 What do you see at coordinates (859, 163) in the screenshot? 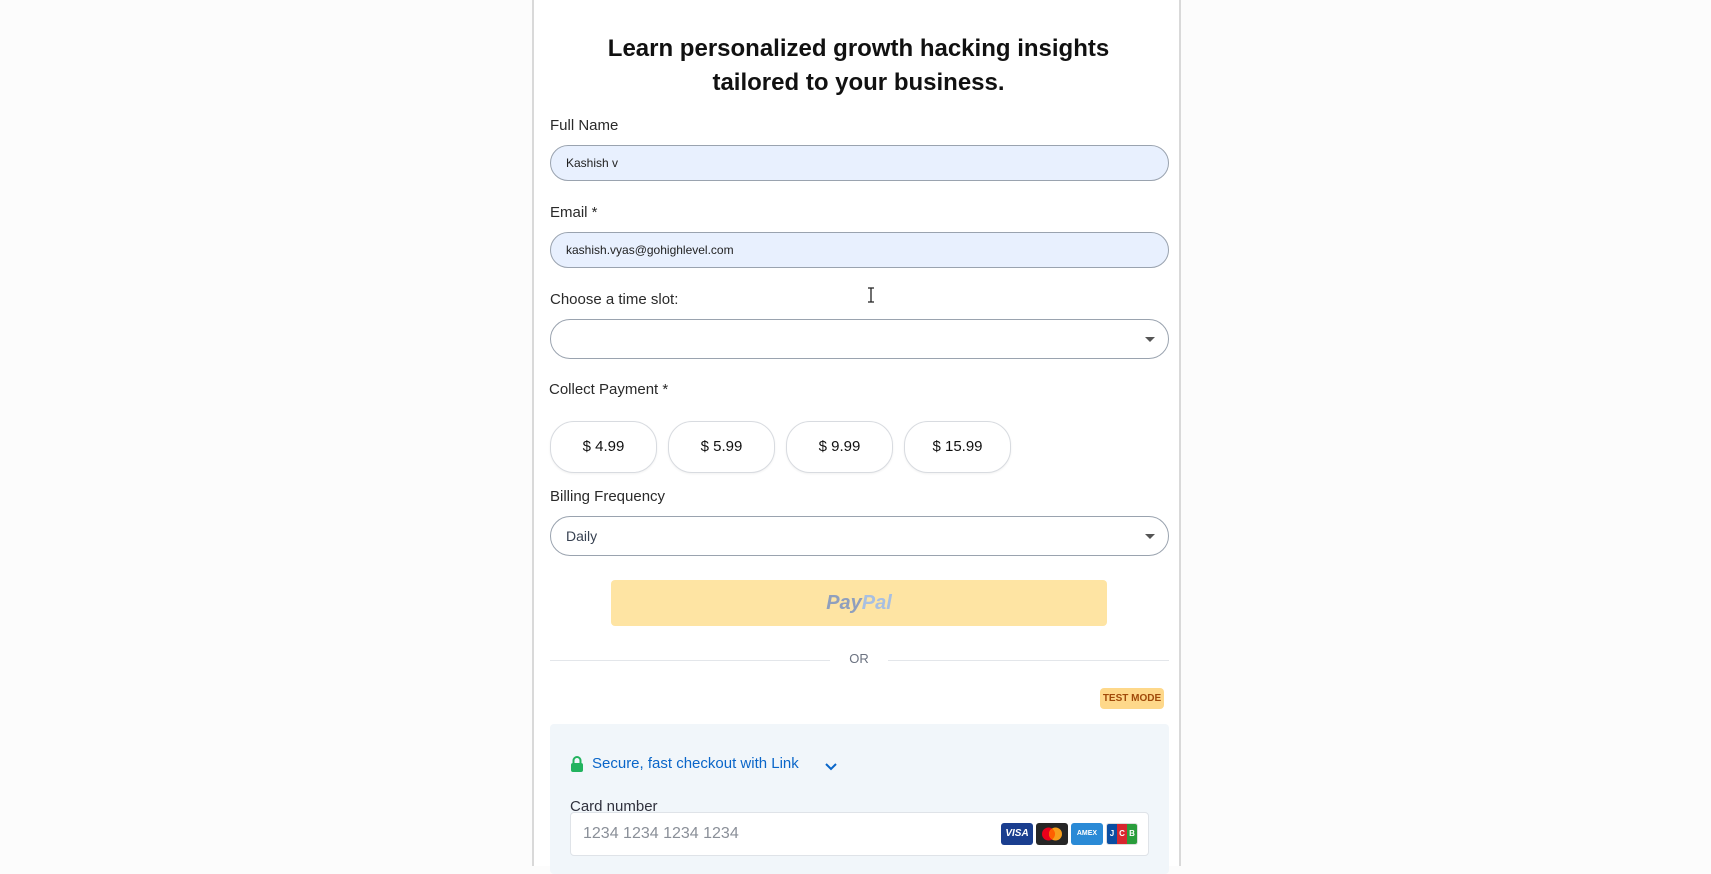
I see `full-name-input: Kashish v` at bounding box center [859, 163].